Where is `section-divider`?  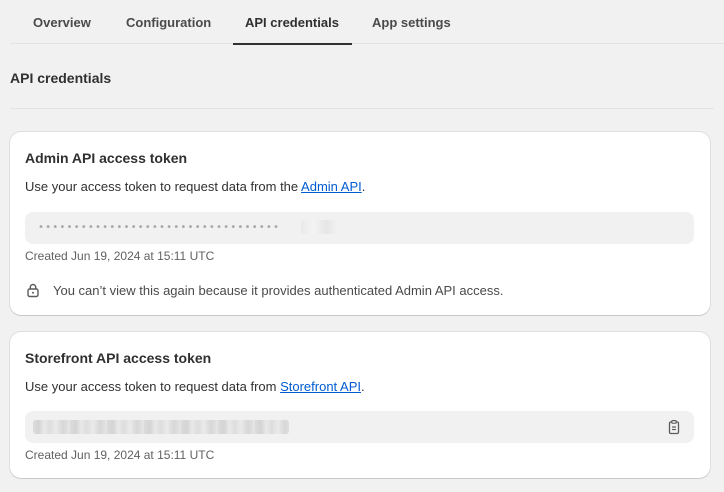
section-divider is located at coordinates (362, 108).